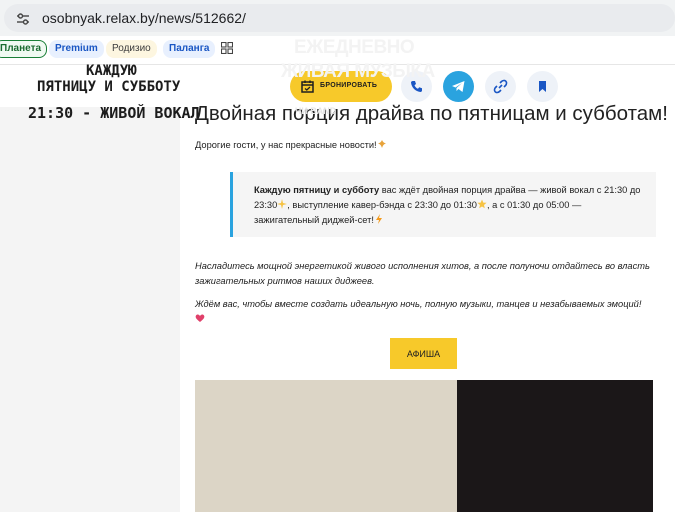 The image size is (675, 512). I want to click on poster-band-logo: ЧИ BAND, so click(316, 111).